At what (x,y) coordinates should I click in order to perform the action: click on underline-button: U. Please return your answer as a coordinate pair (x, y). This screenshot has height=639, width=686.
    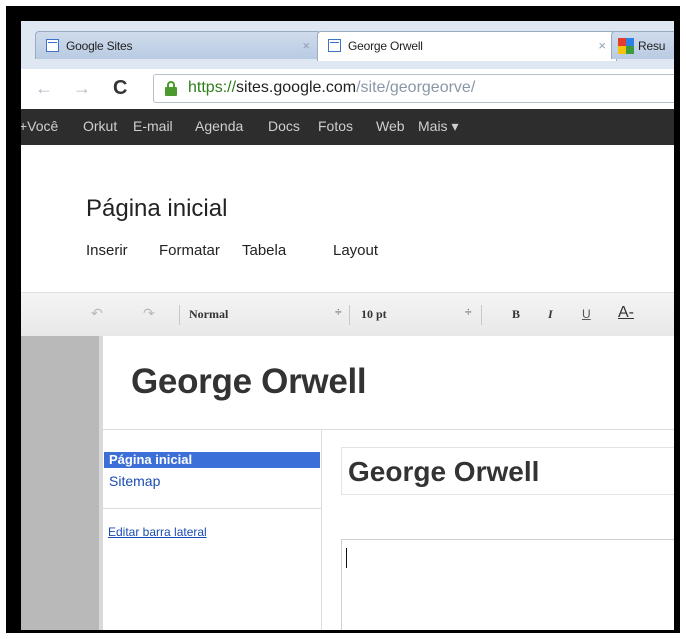
    Looking at the image, I should click on (586, 314).